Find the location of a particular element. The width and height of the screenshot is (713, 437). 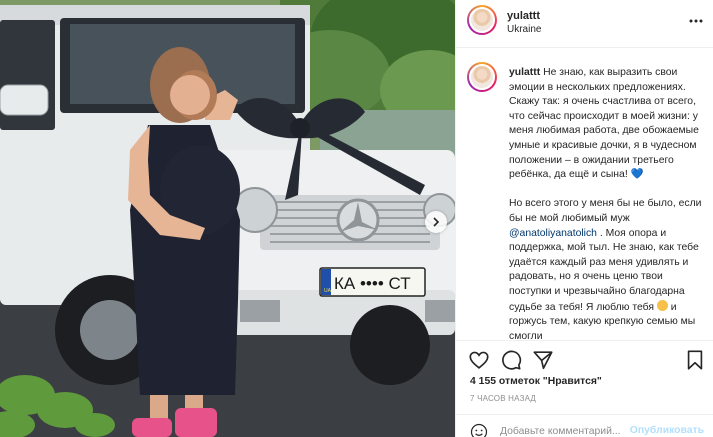

comment-form: Опубликовать is located at coordinates (584, 425).